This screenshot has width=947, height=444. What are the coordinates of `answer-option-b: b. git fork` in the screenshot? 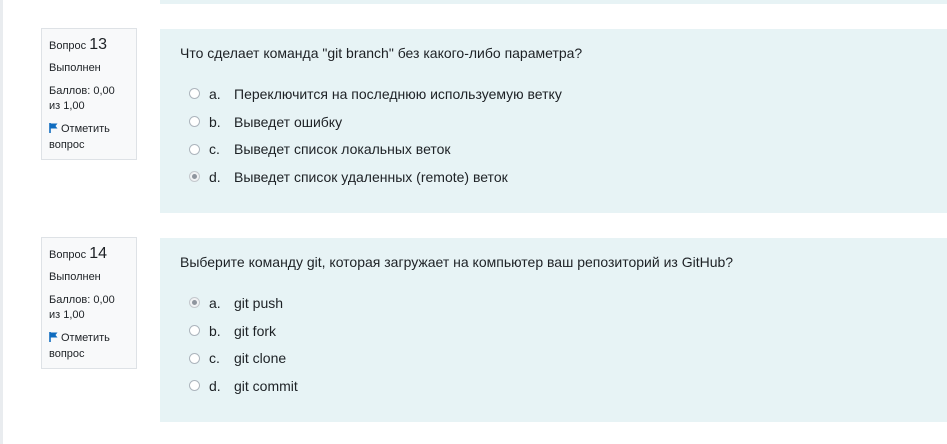 It's located at (553, 331).